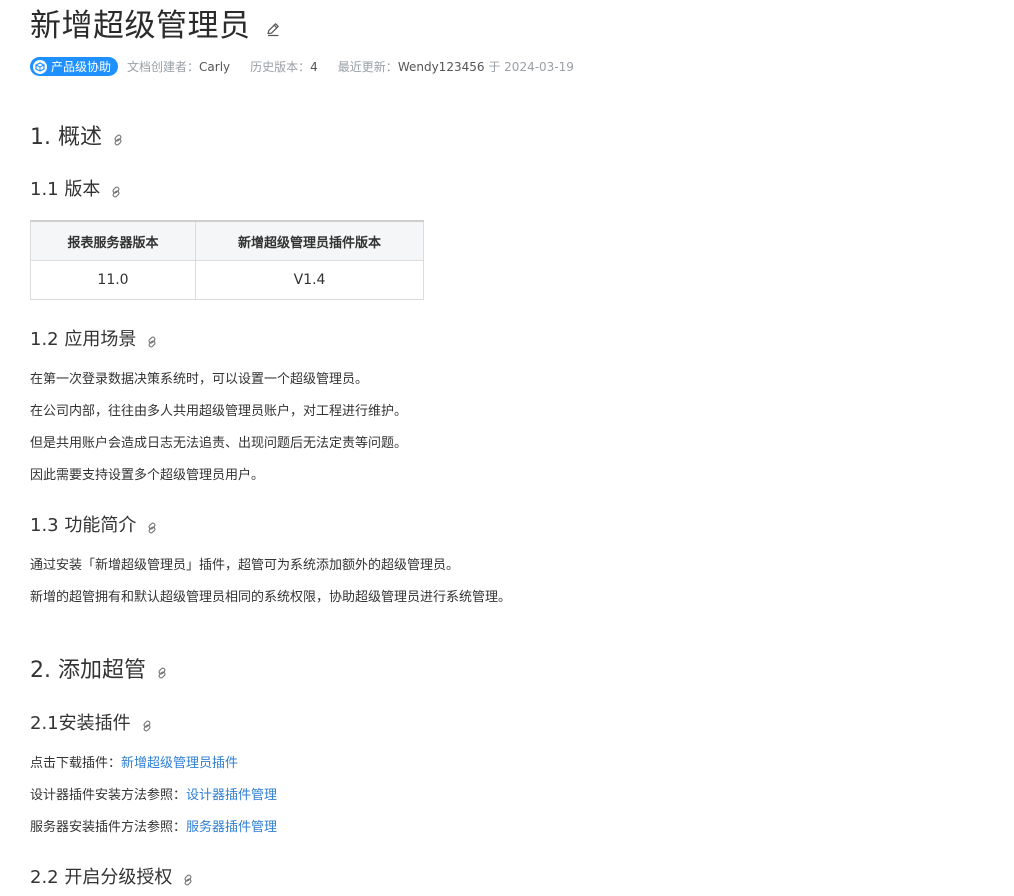 The height and width of the screenshot is (896, 1014). Describe the element at coordinates (367, 67) in the screenshot. I see `updated-label: 最近更新：` at that location.